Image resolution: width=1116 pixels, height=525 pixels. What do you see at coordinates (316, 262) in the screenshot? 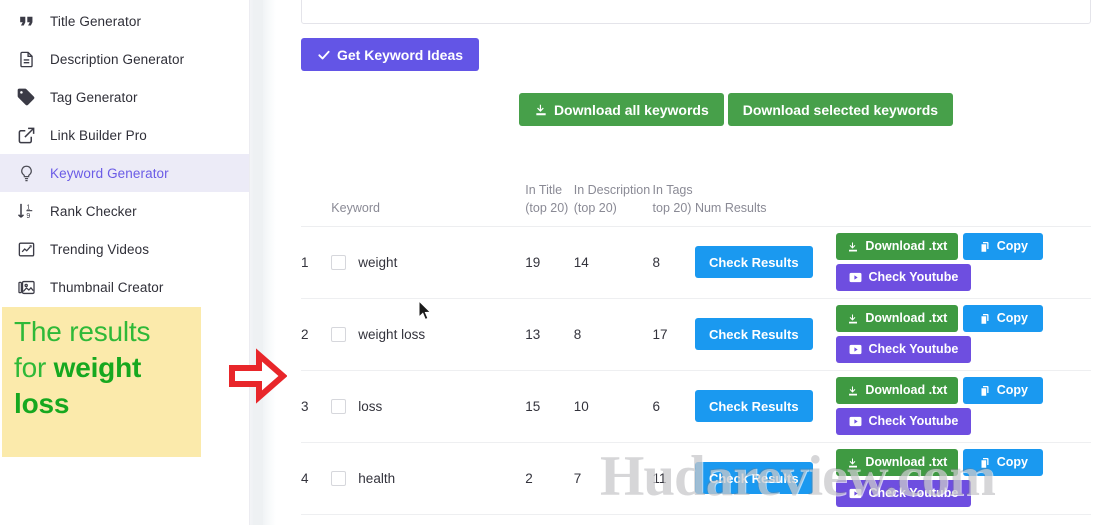
I see `row-index: 1` at bounding box center [316, 262].